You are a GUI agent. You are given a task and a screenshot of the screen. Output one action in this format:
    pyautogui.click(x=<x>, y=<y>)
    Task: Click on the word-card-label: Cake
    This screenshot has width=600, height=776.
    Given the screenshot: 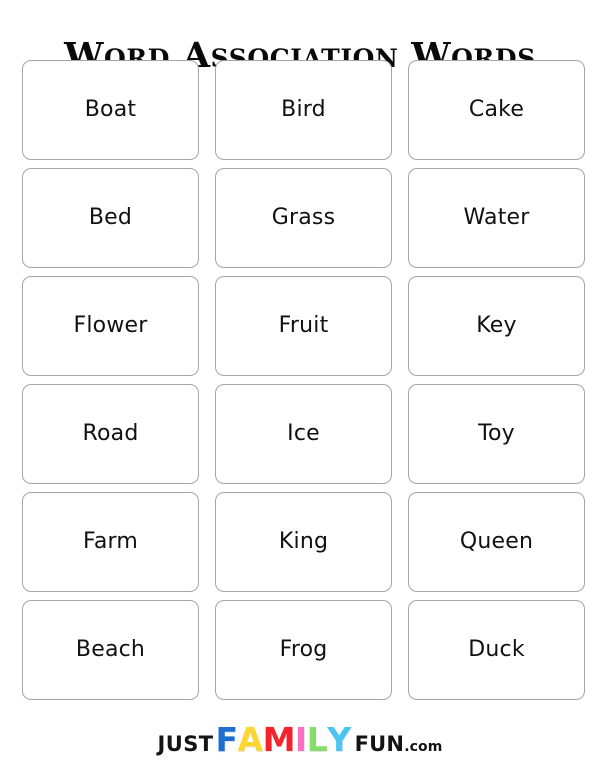 What is the action you would take?
    pyautogui.click(x=496, y=109)
    